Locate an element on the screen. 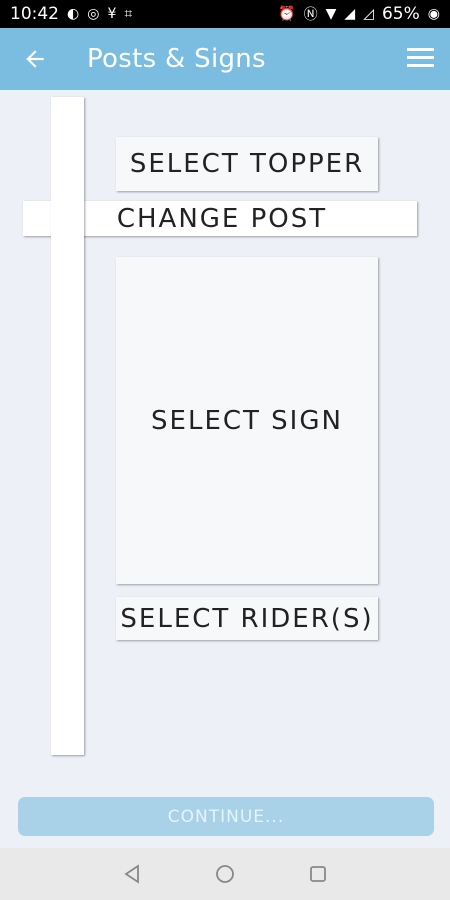 The image size is (450, 900). whatsapp-icon: ◎ is located at coordinates (93, 14).